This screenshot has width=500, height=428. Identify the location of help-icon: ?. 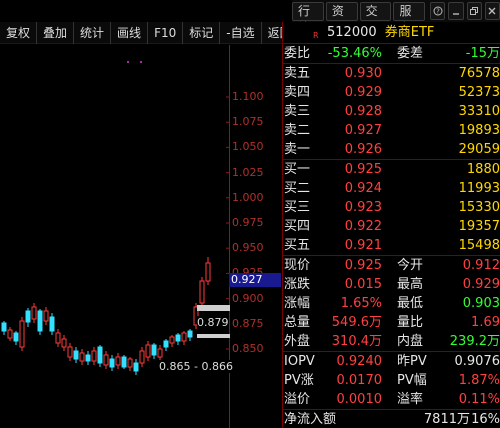
(438, 11).